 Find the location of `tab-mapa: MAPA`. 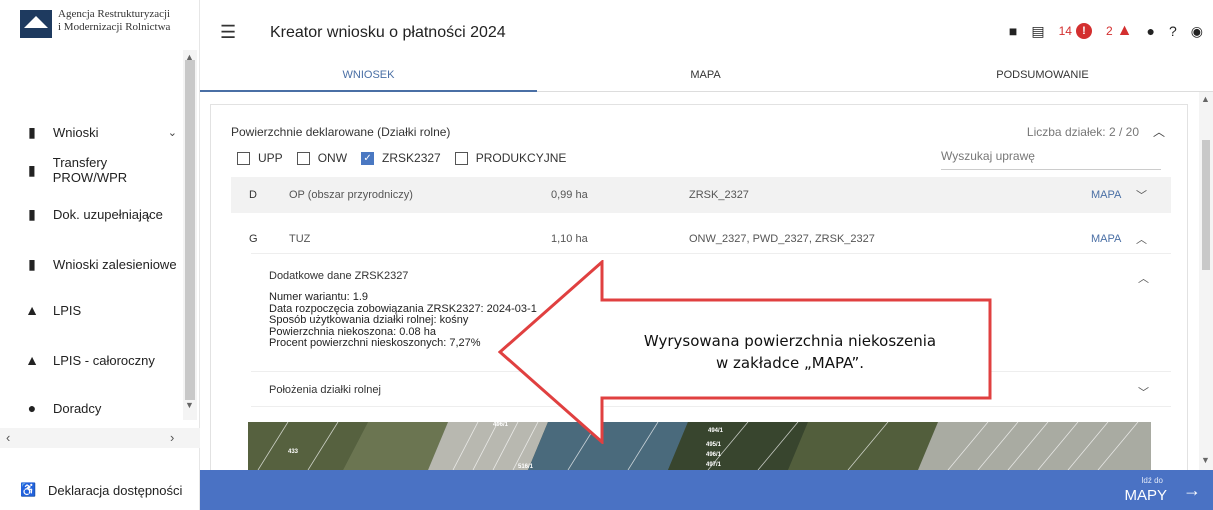

tab-mapa: MAPA is located at coordinates (705, 76).